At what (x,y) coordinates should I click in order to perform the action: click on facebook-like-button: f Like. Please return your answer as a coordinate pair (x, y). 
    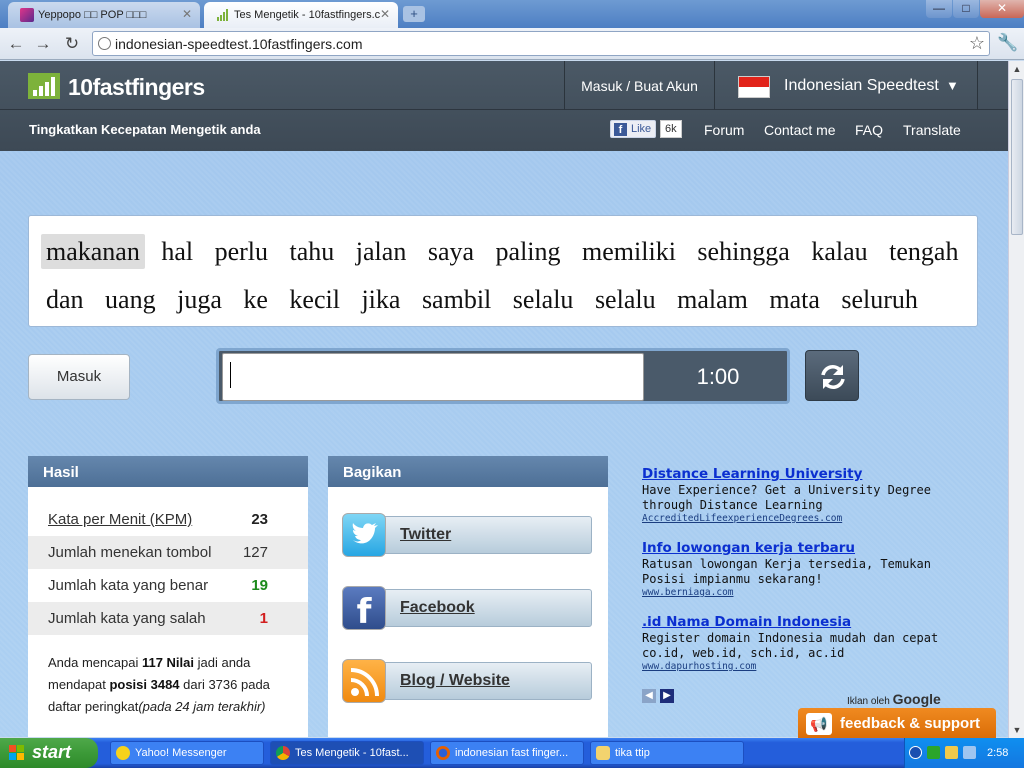
    Looking at the image, I should click on (633, 129).